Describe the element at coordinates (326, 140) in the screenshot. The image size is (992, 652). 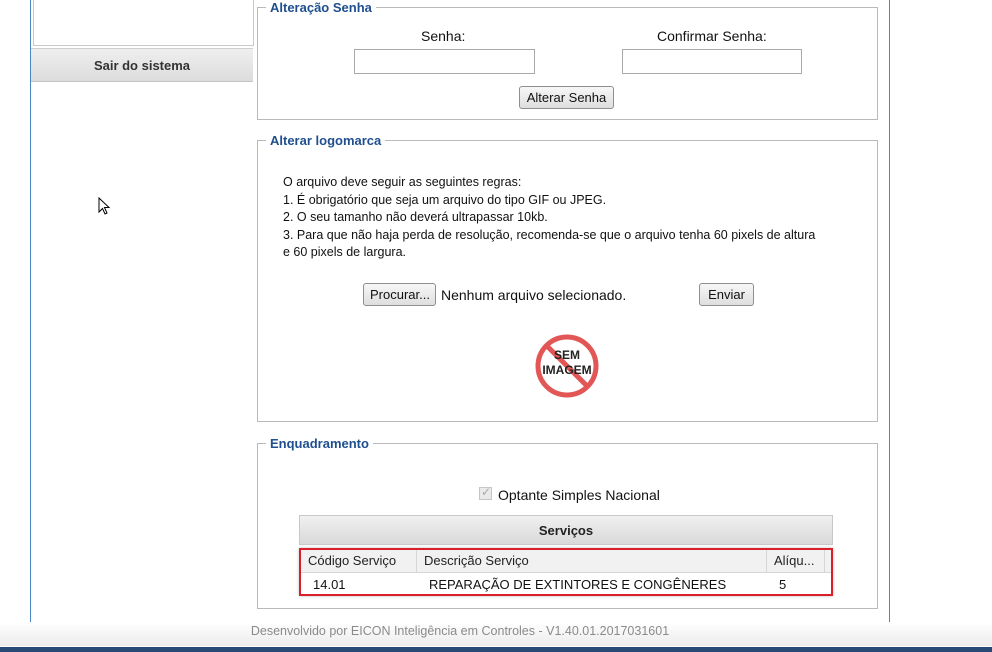
I see `logo-section-legend: Alterar logomarca` at that location.